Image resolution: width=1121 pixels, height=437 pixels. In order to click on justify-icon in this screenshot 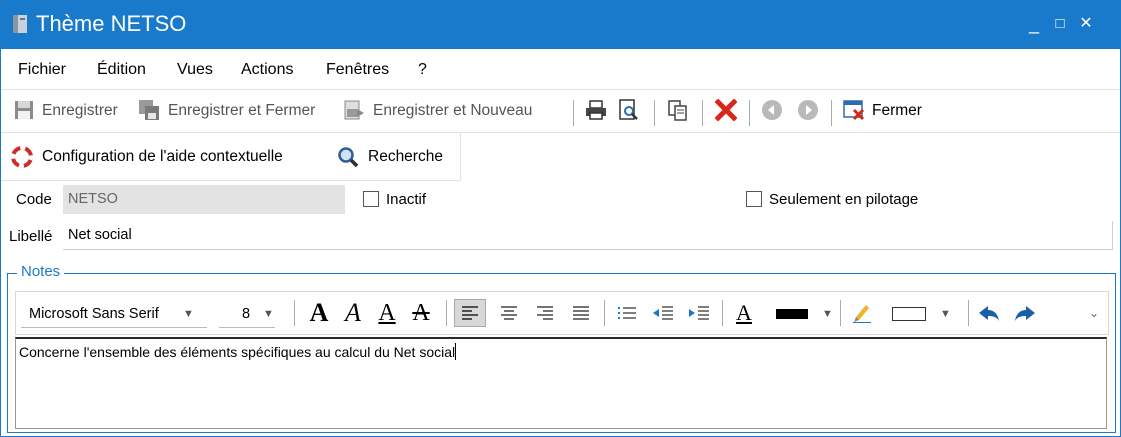, I will do `click(581, 313)`.